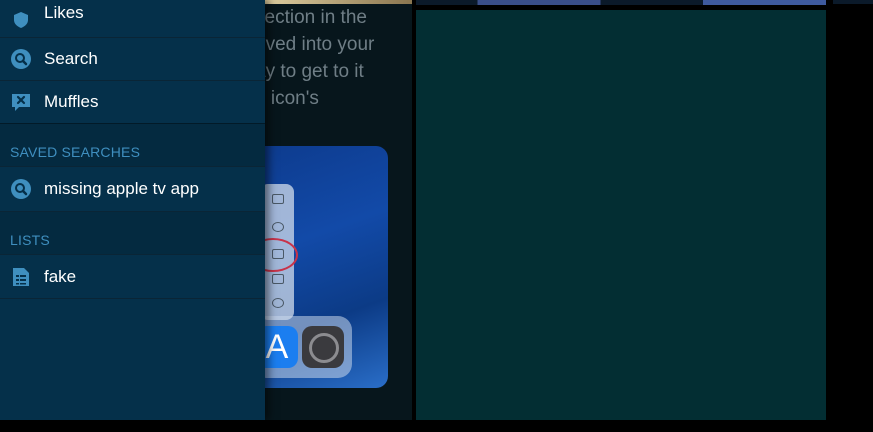 The width and height of the screenshot is (873, 432). What do you see at coordinates (64, 12) in the screenshot?
I see `sidebar-item-label: Likes` at bounding box center [64, 12].